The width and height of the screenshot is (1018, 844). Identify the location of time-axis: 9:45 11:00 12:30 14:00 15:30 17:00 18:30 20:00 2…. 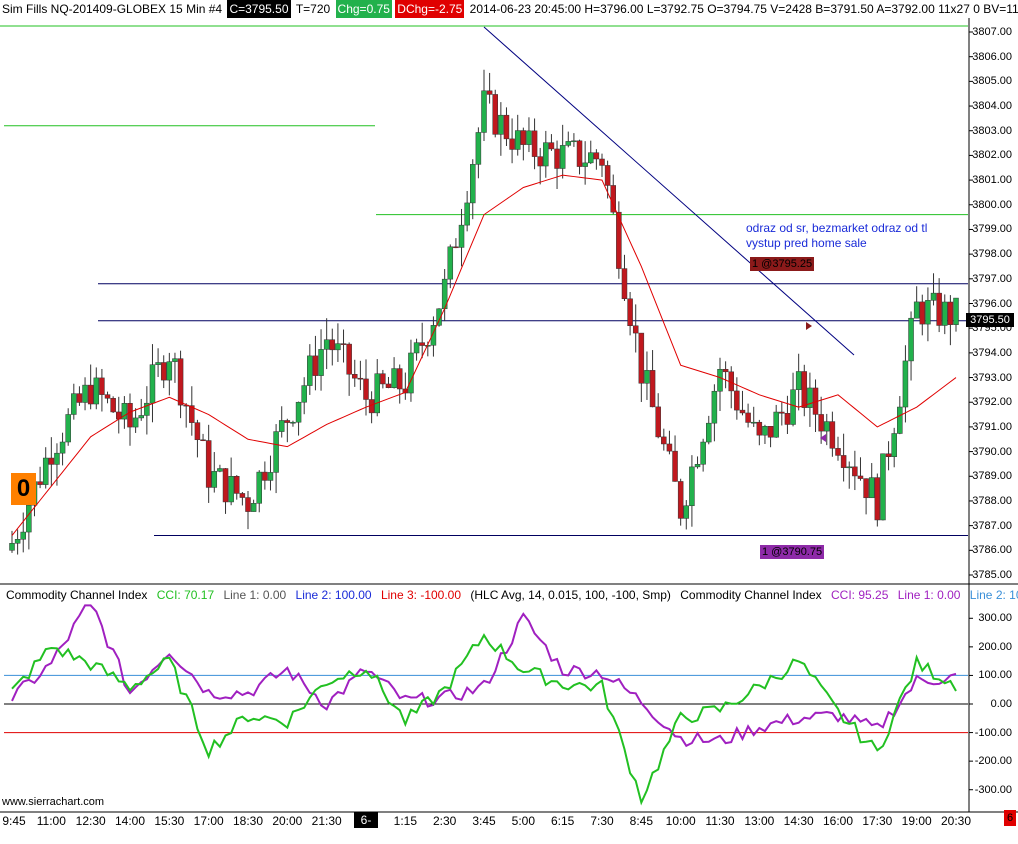
(509, 827).